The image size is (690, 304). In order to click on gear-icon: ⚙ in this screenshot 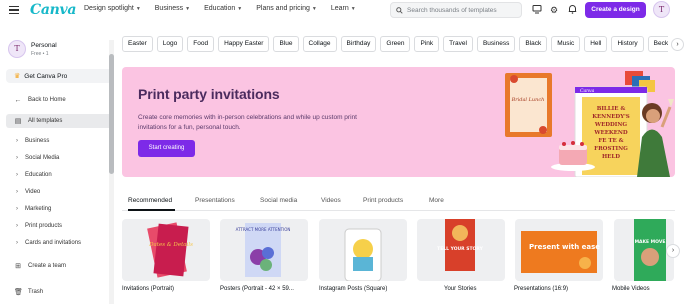, I will do `click(554, 10)`.